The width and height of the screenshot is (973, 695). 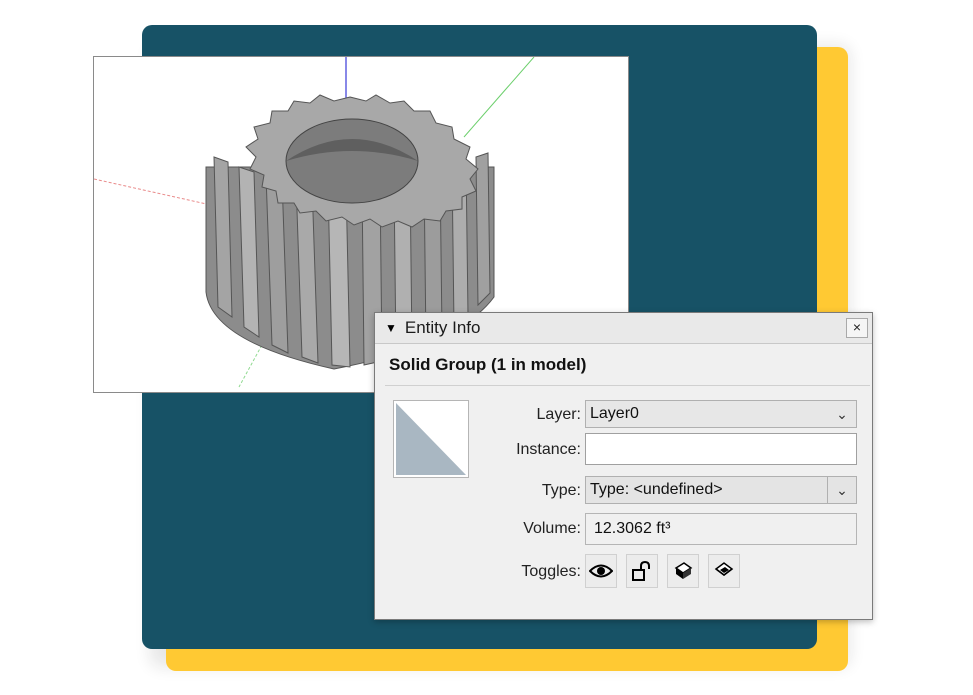 What do you see at coordinates (442, 327) in the screenshot?
I see `panel-title: Entity Info` at bounding box center [442, 327].